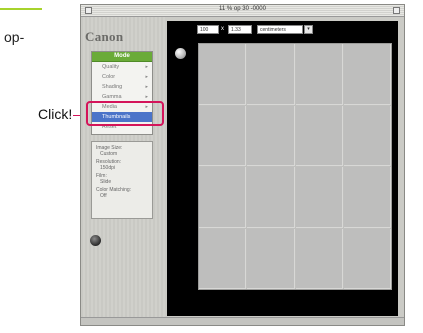 The height and width of the screenshot is (333, 423). Describe the element at coordinates (308, 29) in the screenshot. I see `chevron-down-icon: ▾` at that location.